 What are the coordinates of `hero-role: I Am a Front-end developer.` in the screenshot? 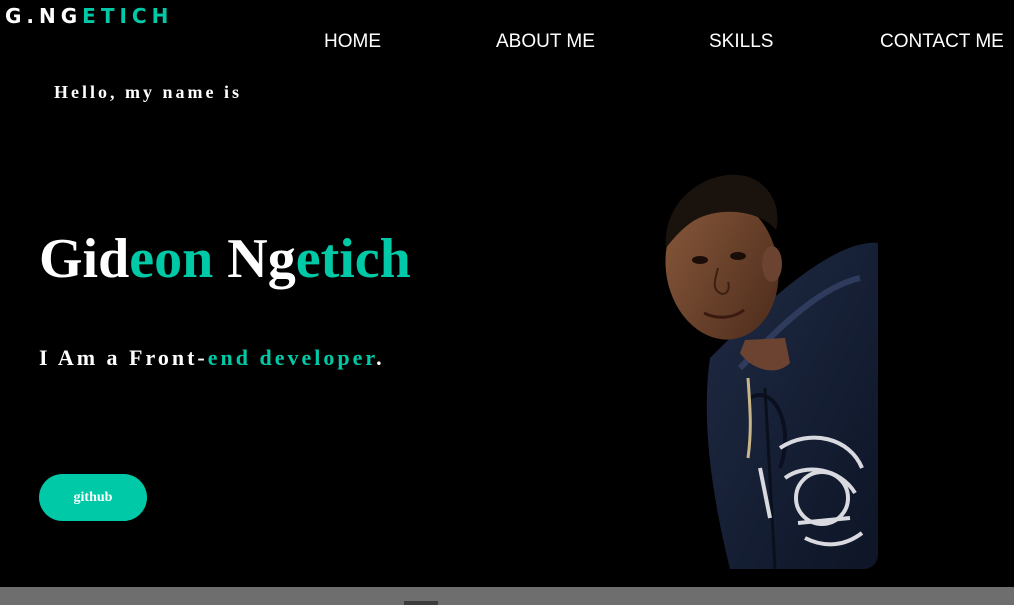 It's located at (212, 358).